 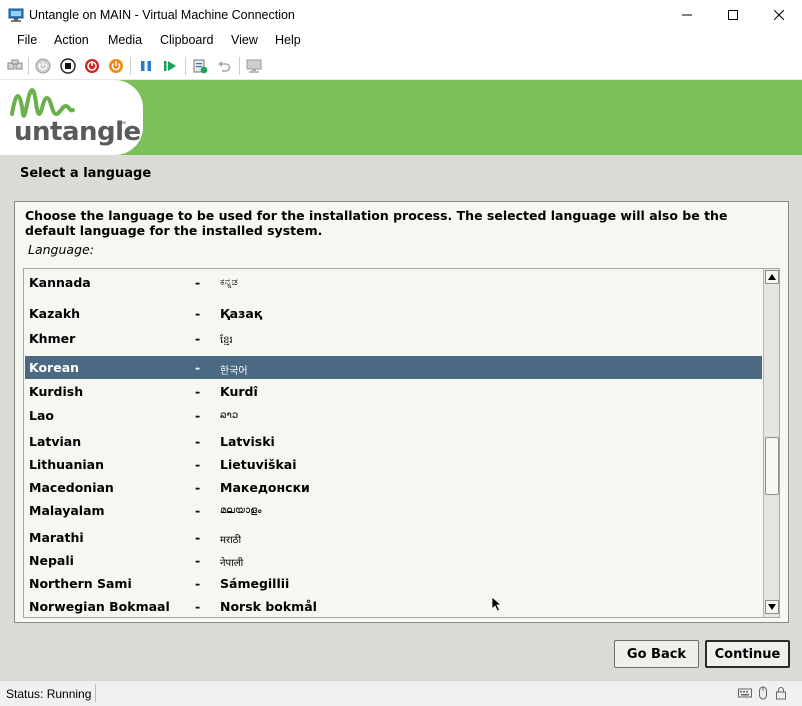 I want to click on menu-view: View, so click(x=244, y=40).